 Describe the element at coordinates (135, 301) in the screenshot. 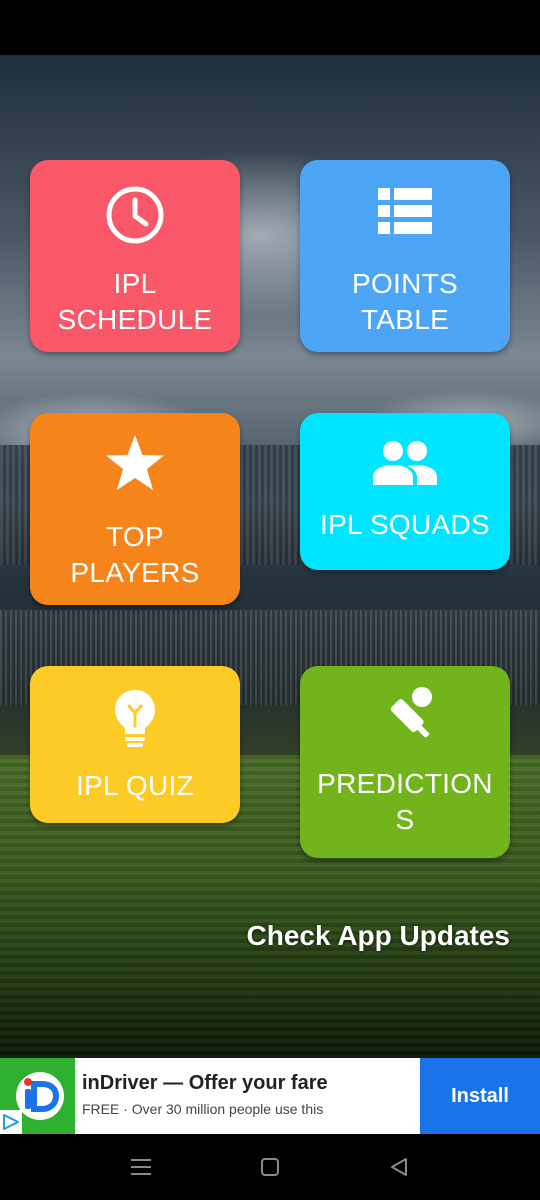

I see `tile-label: IPL SCHEDULE` at that location.